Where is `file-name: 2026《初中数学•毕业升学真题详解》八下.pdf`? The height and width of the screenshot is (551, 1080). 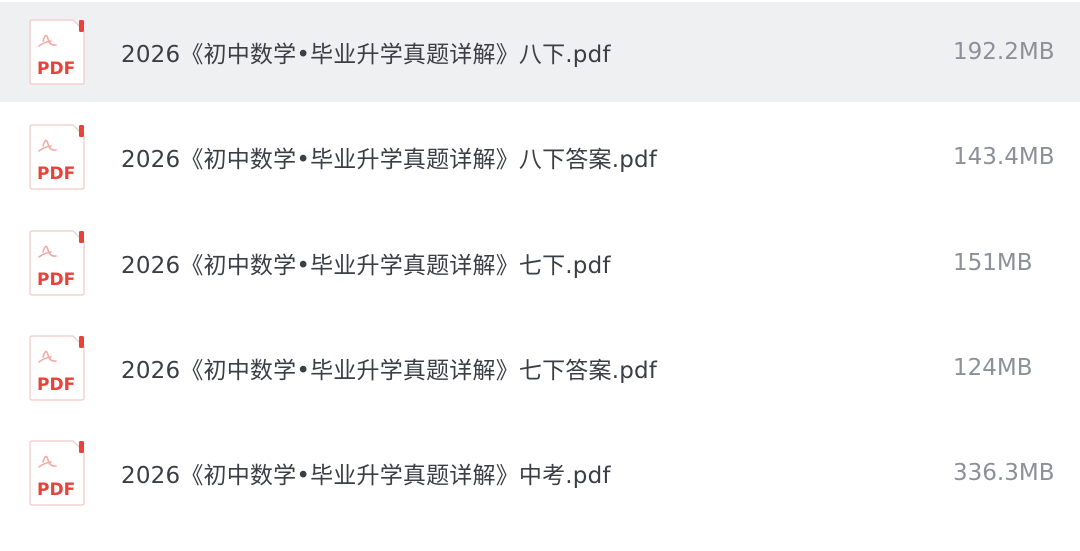 file-name: 2026《初中数学•毕业升学真题详解》八下.pdf is located at coordinates (366, 55).